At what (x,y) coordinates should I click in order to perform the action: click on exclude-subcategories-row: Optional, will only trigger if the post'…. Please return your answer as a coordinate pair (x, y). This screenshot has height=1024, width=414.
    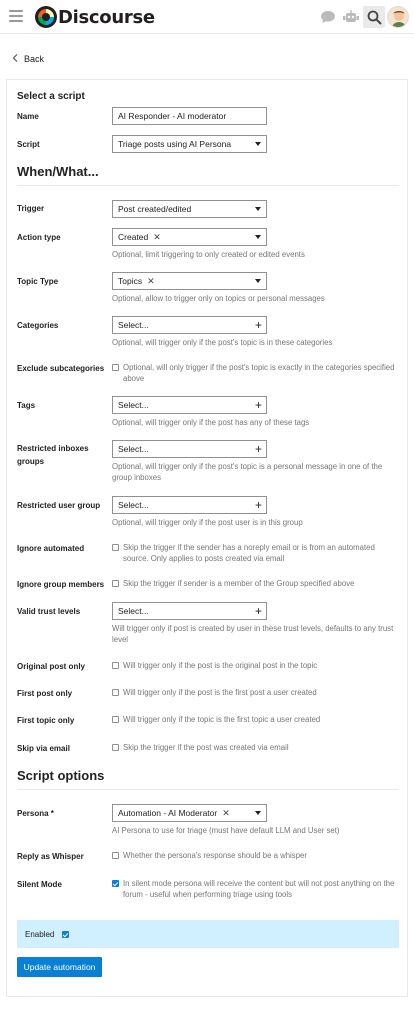
    Looking at the image, I should click on (254, 373).